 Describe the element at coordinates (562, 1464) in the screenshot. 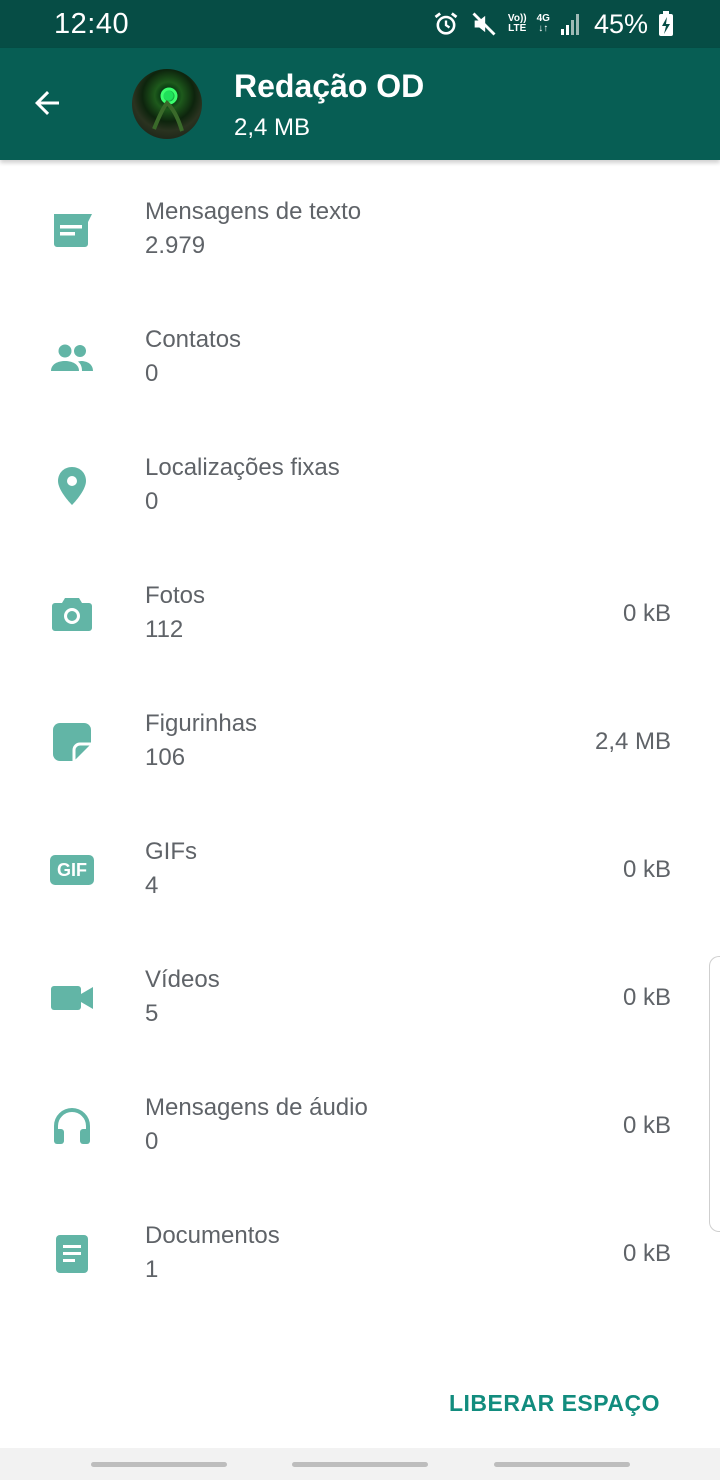

I see `nav-gesture-right` at that location.